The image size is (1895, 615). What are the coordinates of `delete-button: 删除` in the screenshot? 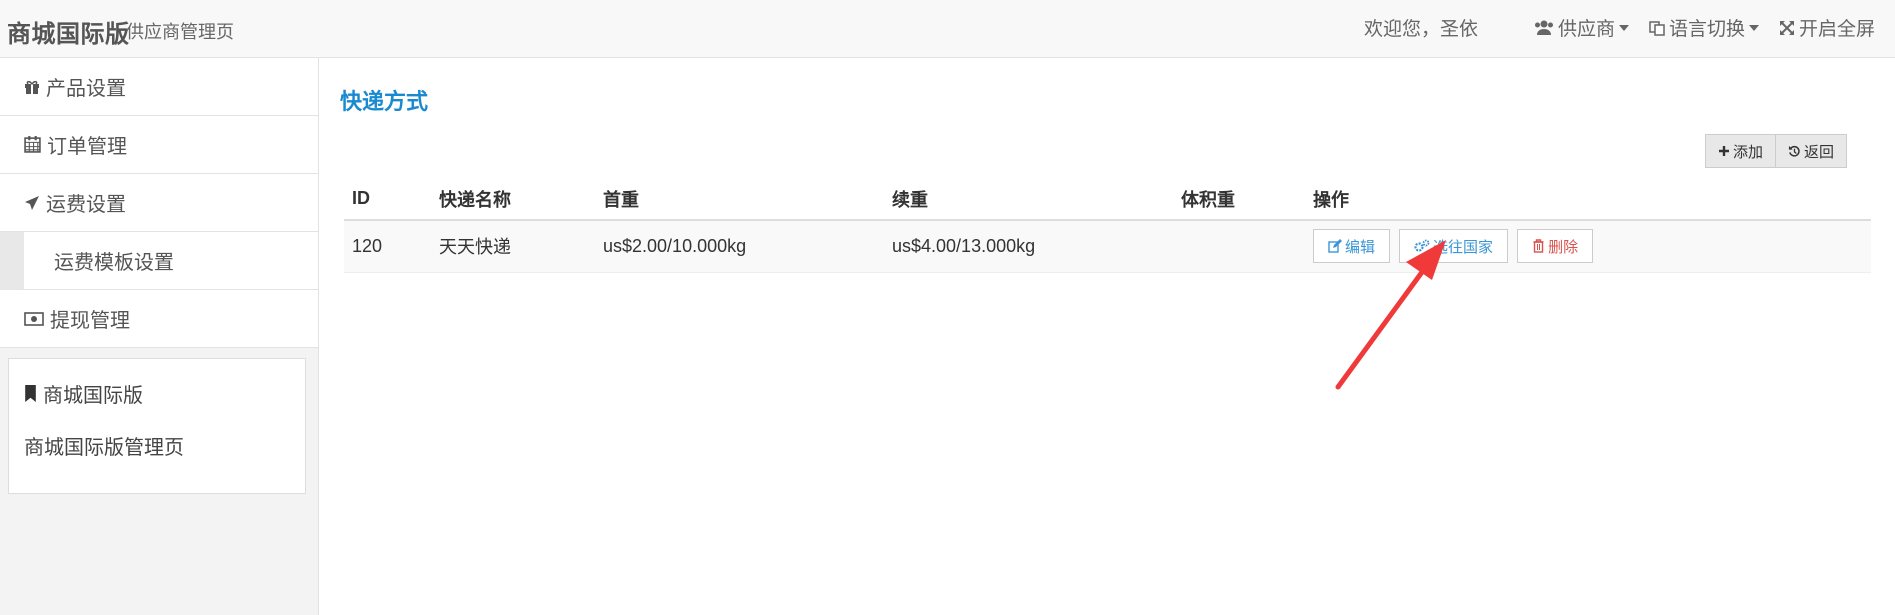 It's located at (1555, 246).